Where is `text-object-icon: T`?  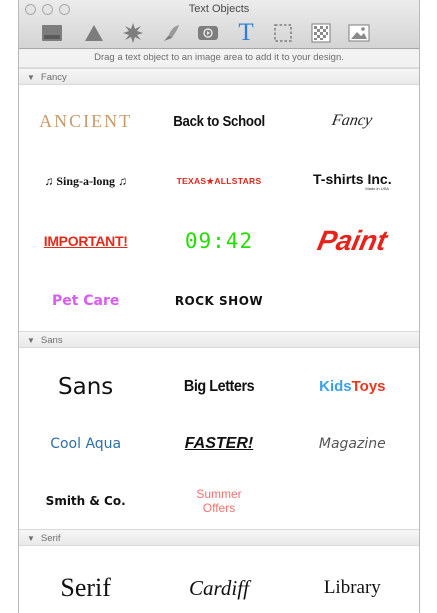 text-object-icon: T is located at coordinates (246, 32).